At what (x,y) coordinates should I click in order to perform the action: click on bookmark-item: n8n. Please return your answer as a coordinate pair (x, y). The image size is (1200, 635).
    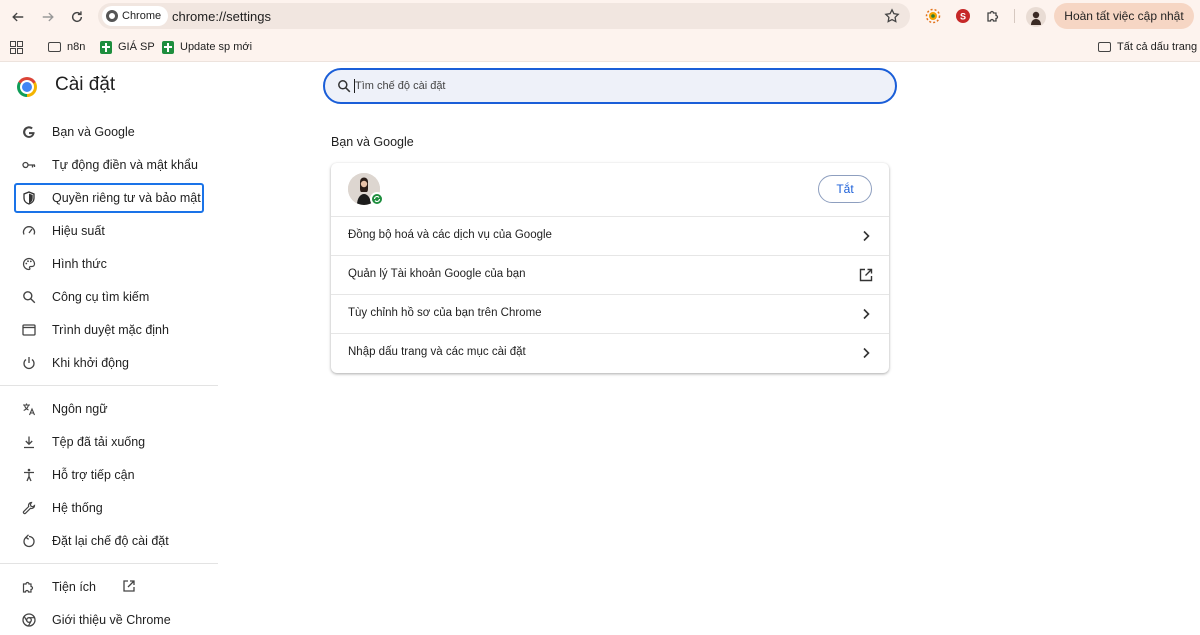
    Looking at the image, I should click on (66, 47).